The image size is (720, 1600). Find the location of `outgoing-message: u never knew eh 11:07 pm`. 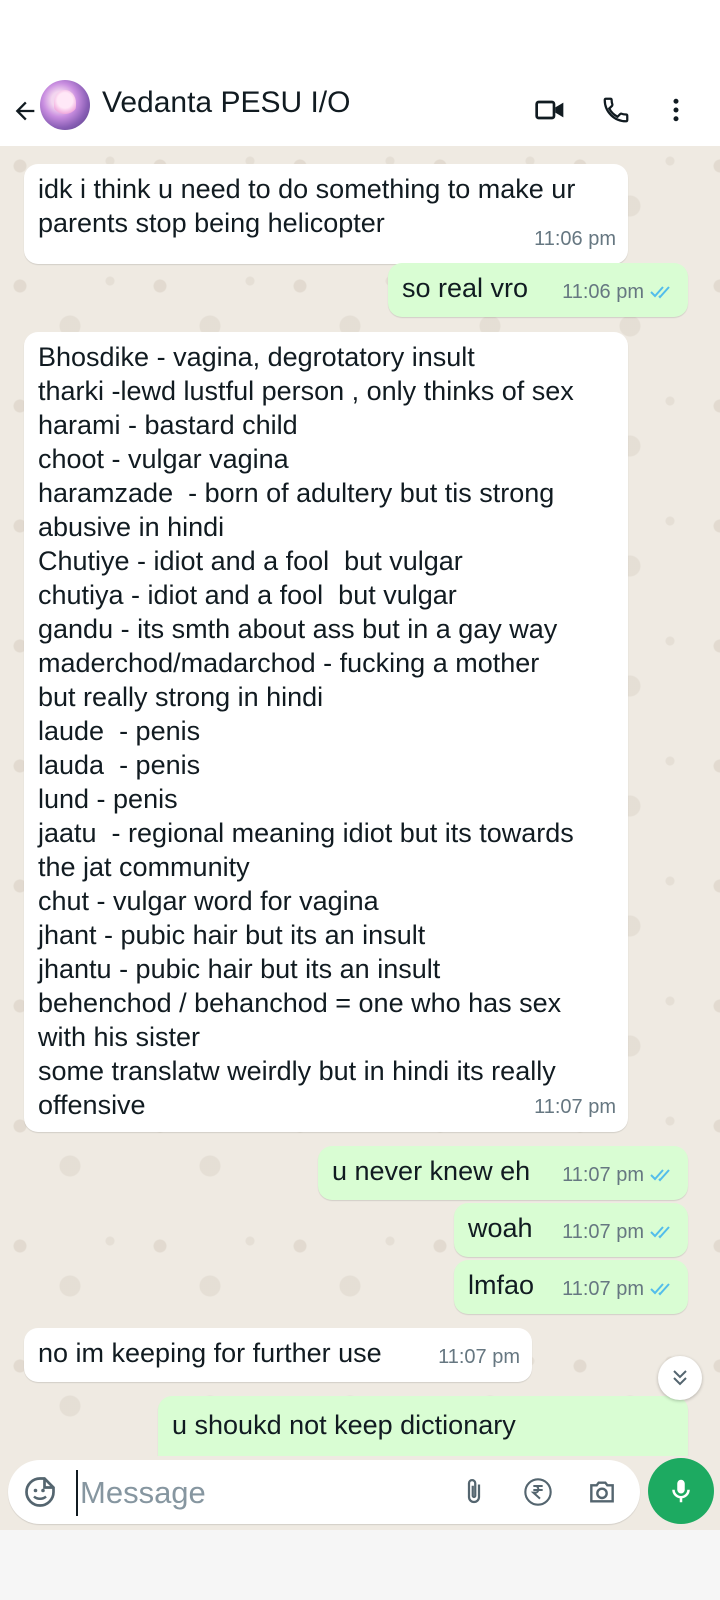

outgoing-message: u never knew eh 11:07 pm is located at coordinates (503, 1173).